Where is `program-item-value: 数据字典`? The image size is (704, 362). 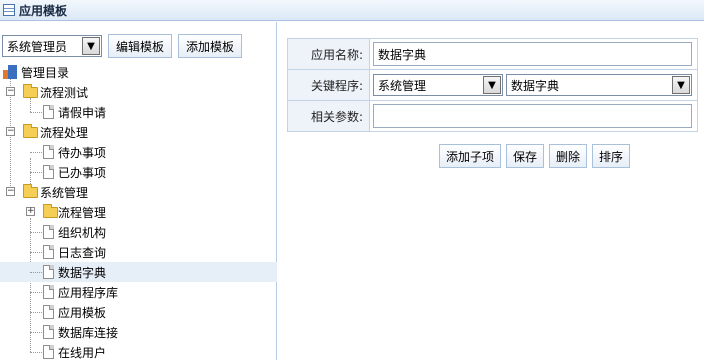 program-item-value: 数据字典 is located at coordinates (535, 85).